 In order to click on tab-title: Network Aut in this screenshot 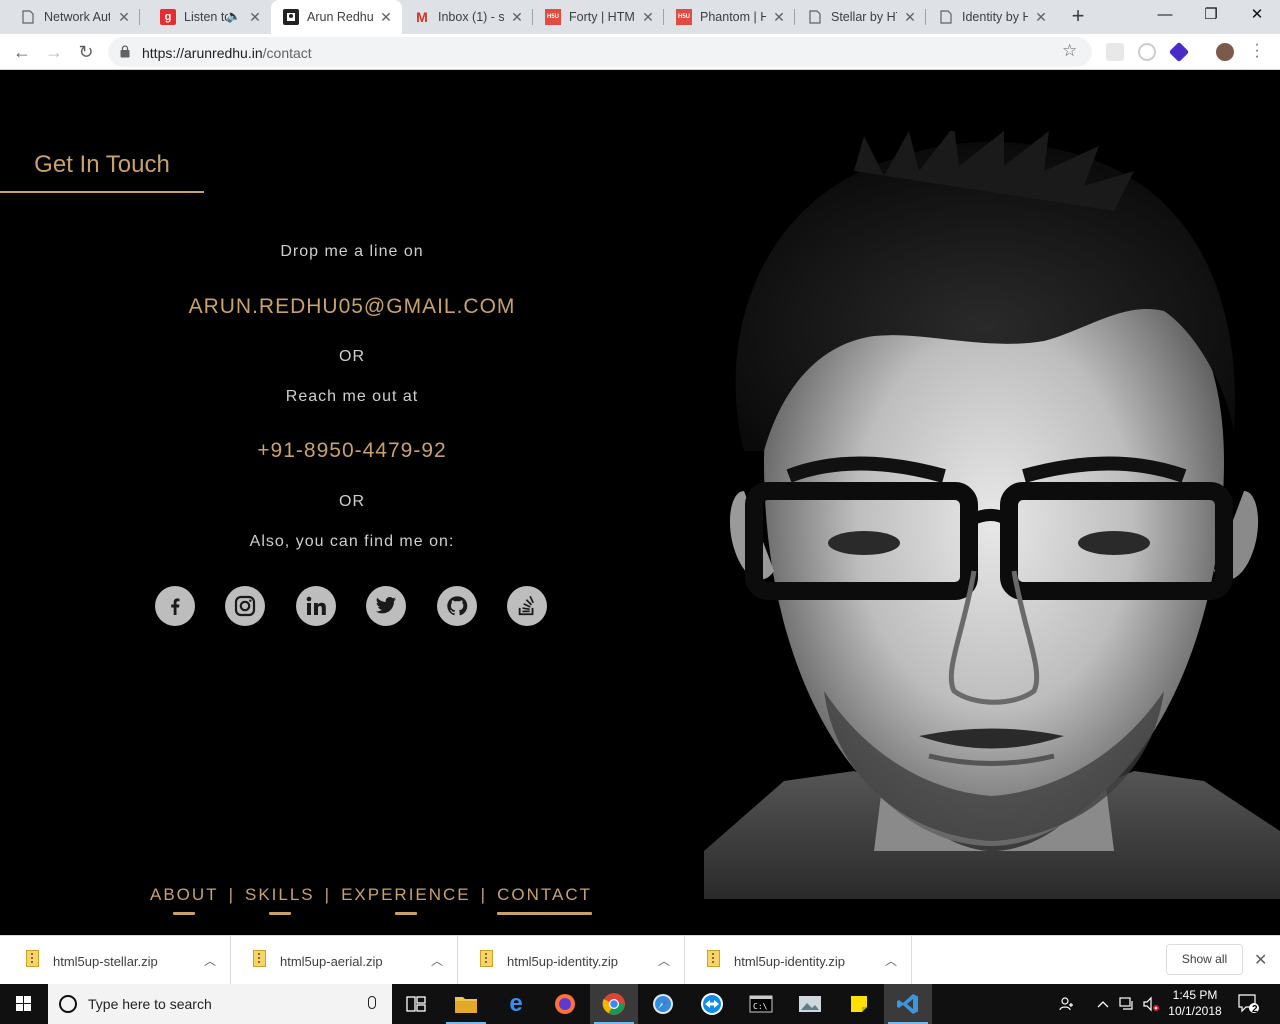, I will do `click(77, 17)`.